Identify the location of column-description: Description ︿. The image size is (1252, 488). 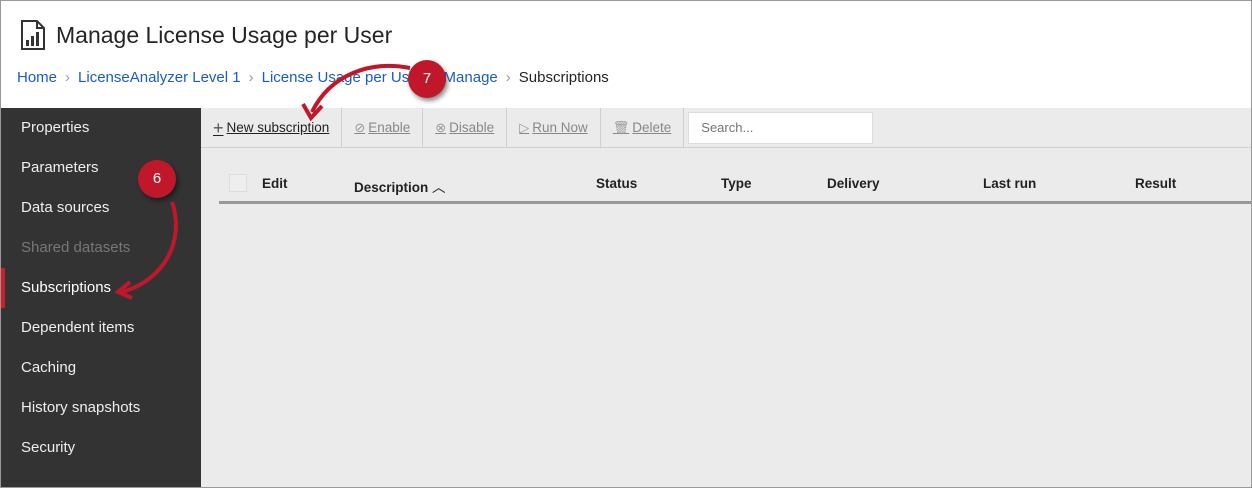
(400, 186).